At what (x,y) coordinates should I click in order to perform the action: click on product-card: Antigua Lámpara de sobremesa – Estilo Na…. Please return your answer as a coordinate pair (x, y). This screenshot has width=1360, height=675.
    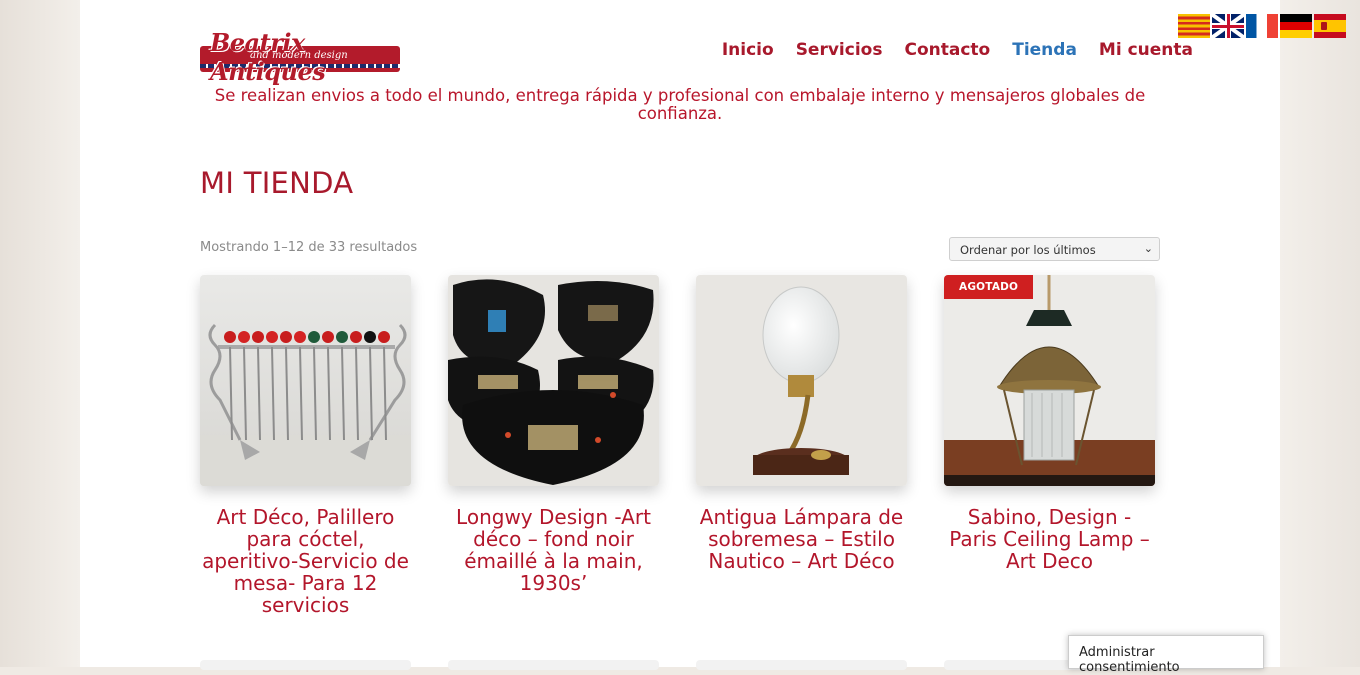
    Looking at the image, I should click on (801, 423).